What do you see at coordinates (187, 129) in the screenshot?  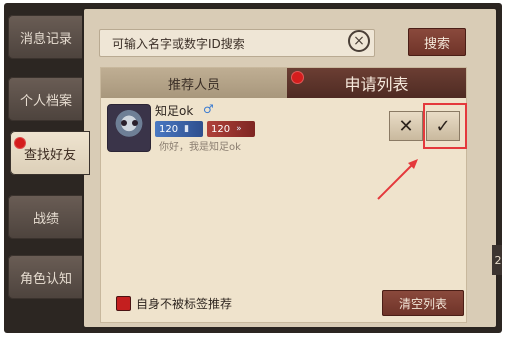 I see `rank-bars-icon: ▮` at bounding box center [187, 129].